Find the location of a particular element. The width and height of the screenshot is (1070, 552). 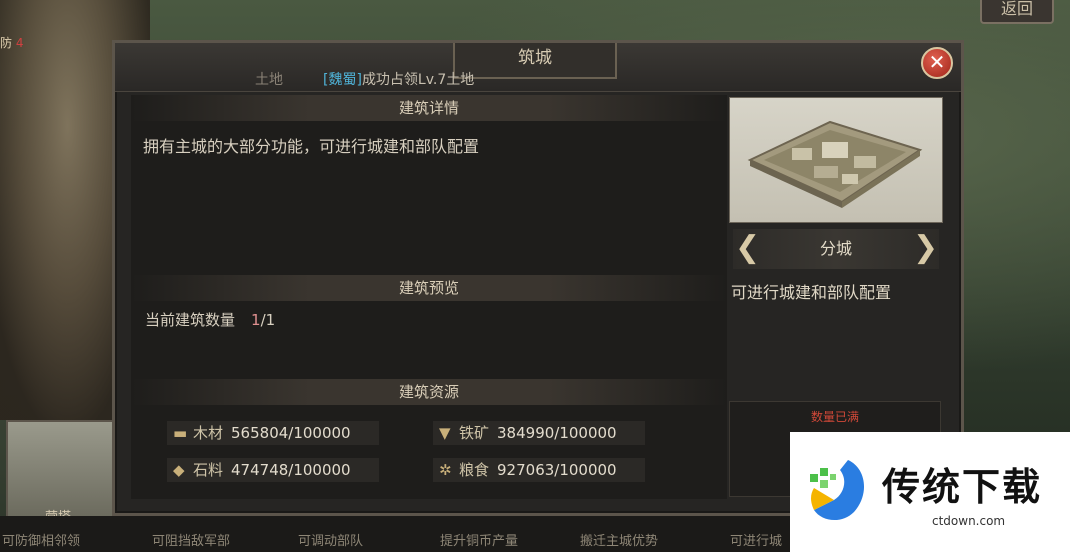

strip-item: 搬迁主城优势 is located at coordinates (619, 539).